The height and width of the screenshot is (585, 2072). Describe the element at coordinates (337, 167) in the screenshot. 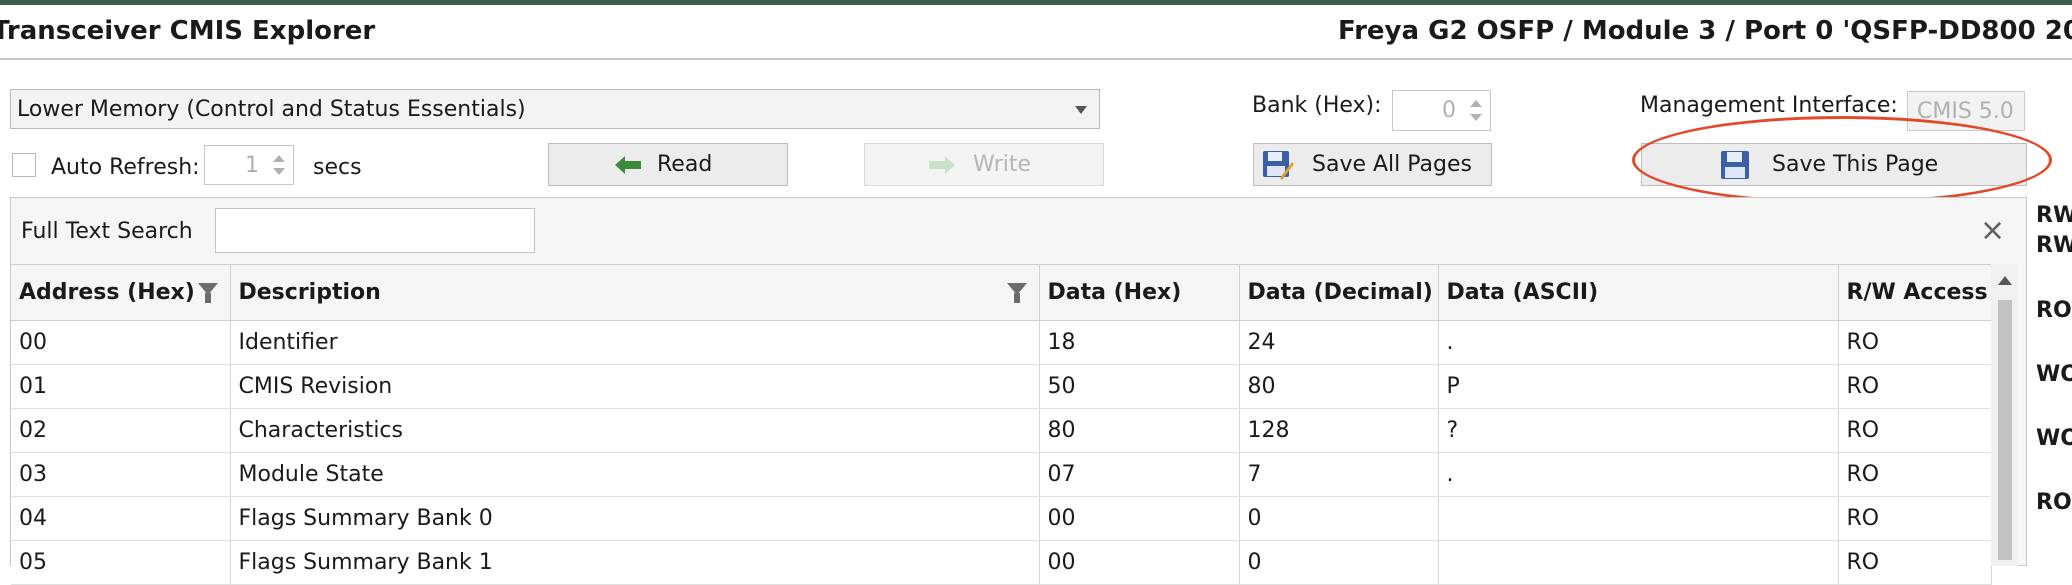

I see `auto-refresh-unit: secs` at that location.